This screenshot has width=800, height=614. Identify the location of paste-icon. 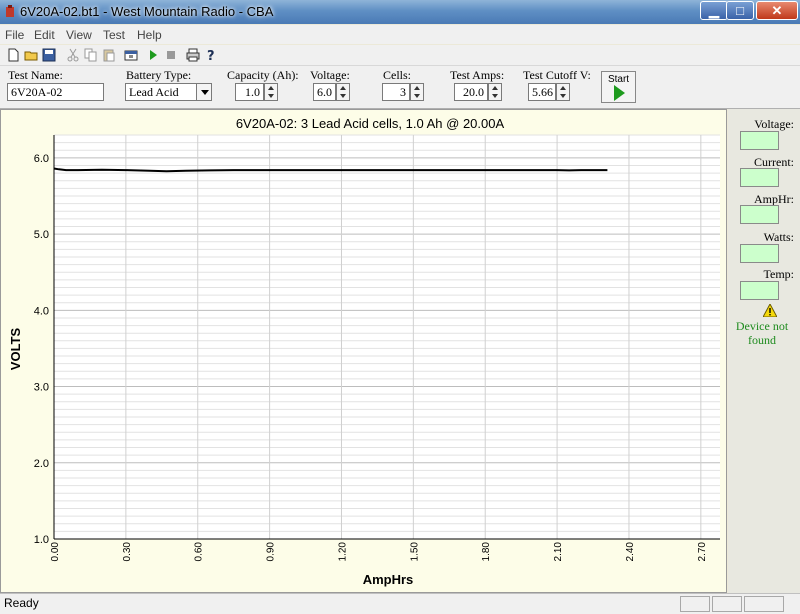
(109, 55).